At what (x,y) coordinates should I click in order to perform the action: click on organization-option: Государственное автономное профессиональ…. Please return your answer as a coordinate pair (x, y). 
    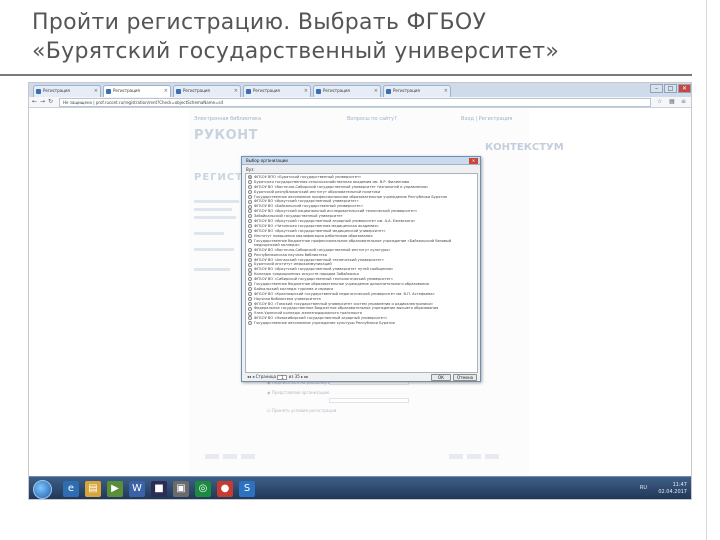
    Looking at the image, I should click on (361, 197).